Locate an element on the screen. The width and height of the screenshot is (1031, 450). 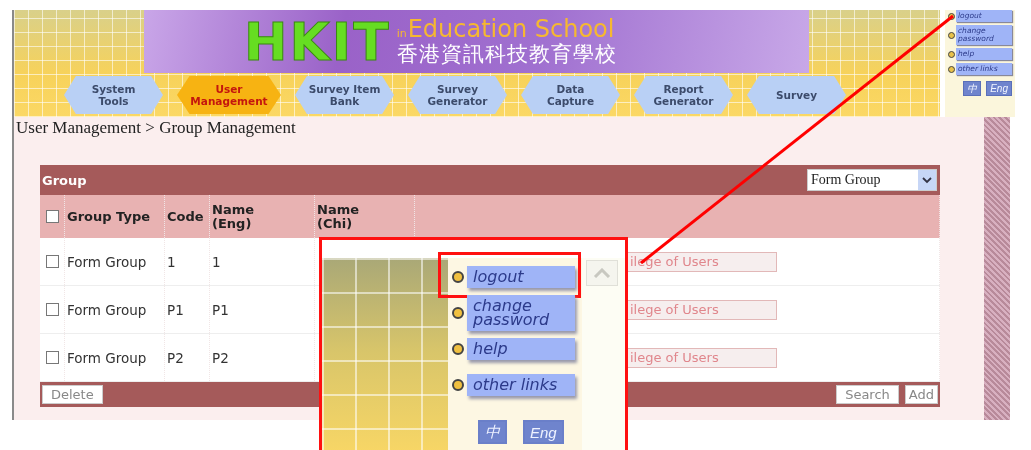
link-button: logout is located at coordinates (521, 277).